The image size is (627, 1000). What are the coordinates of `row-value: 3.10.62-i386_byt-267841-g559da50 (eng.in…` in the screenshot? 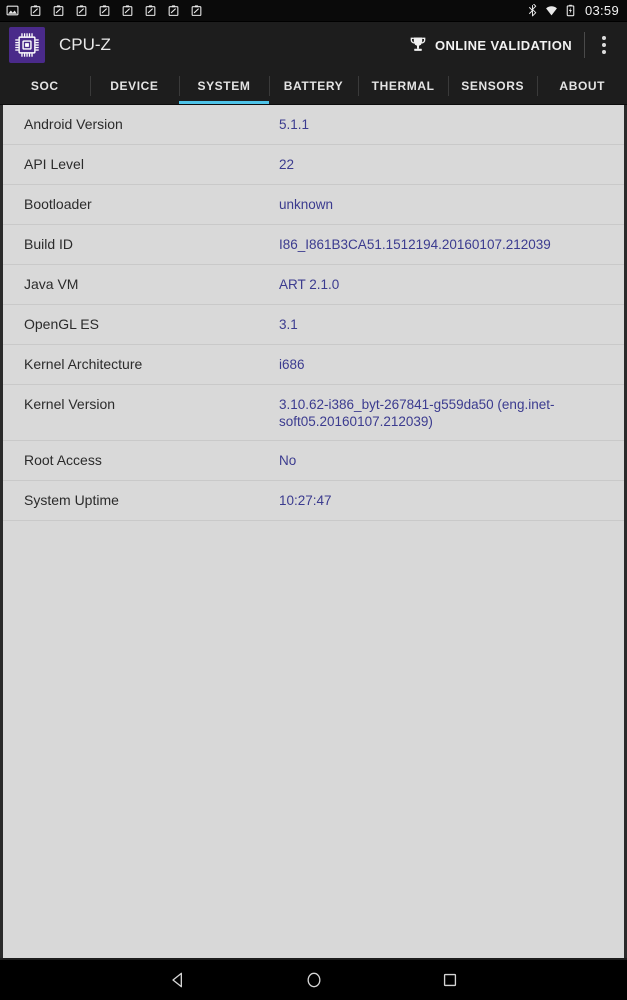 It's located at (417, 413).